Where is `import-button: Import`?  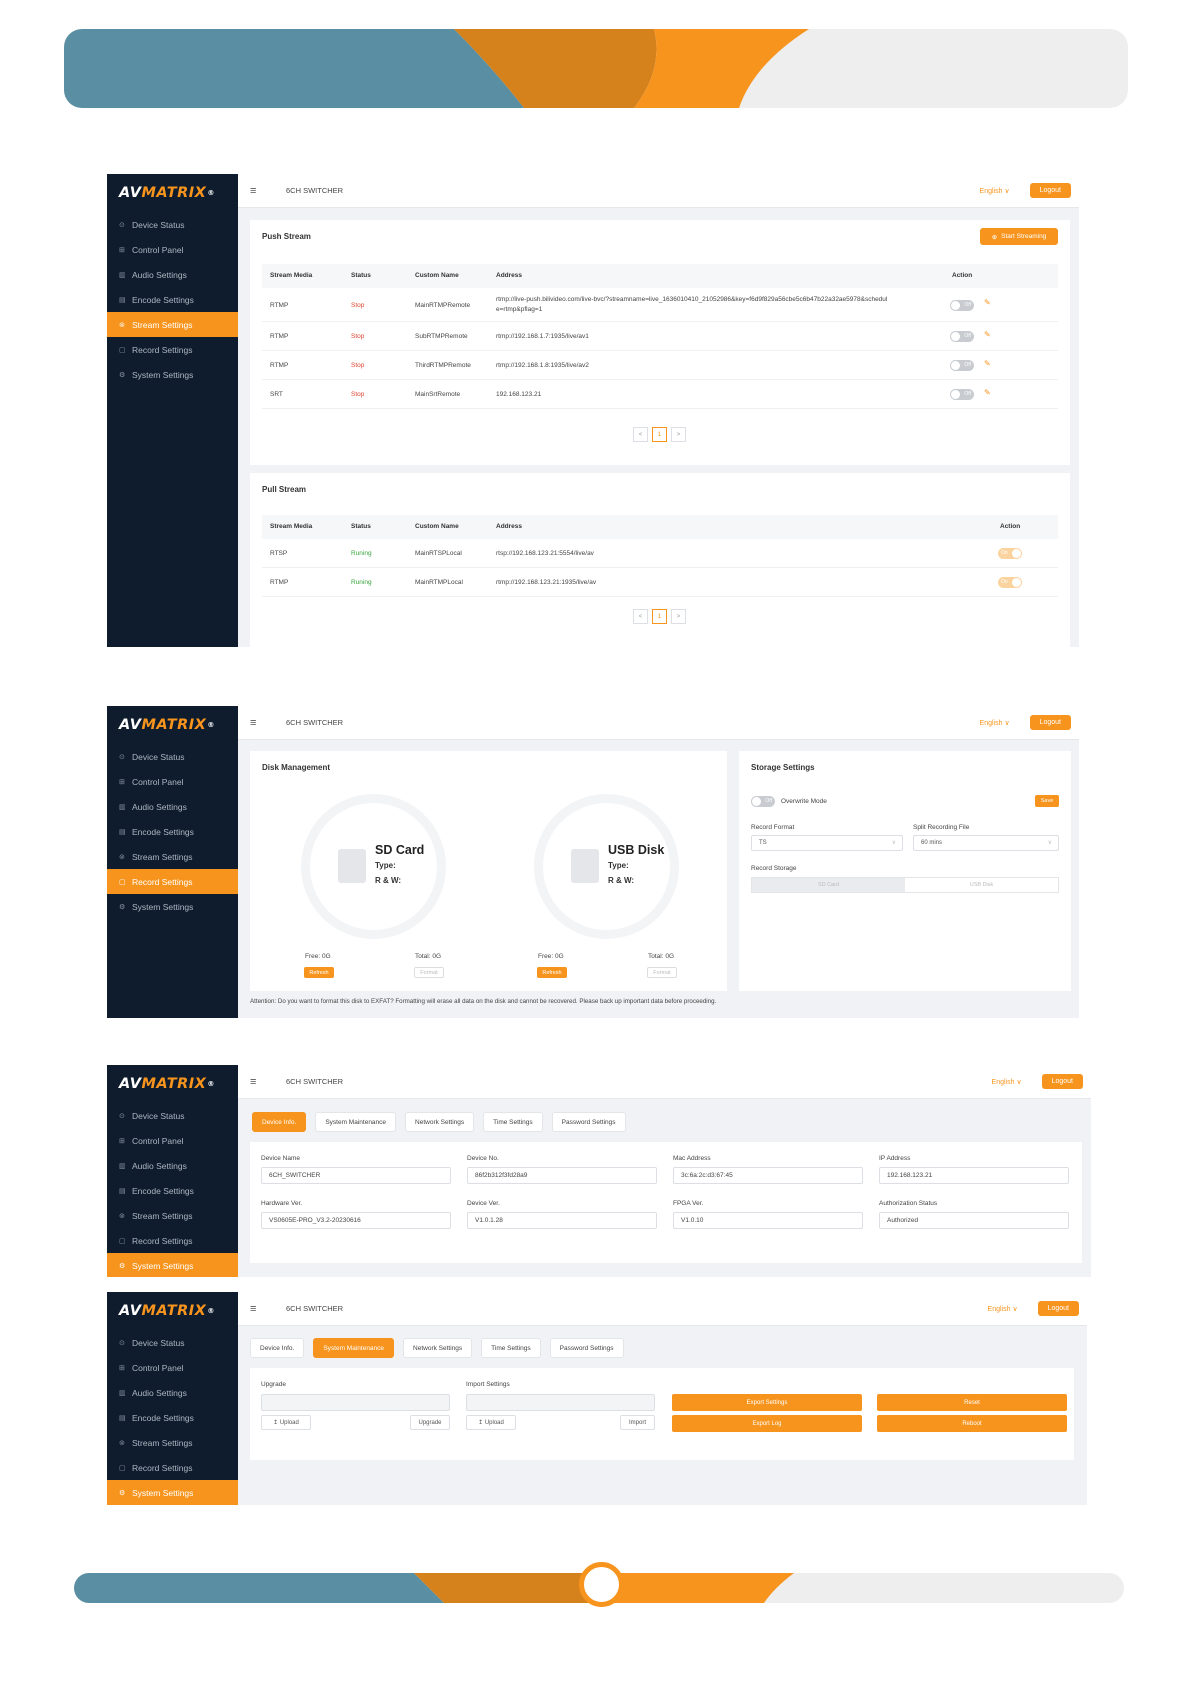 import-button: Import is located at coordinates (637, 1422).